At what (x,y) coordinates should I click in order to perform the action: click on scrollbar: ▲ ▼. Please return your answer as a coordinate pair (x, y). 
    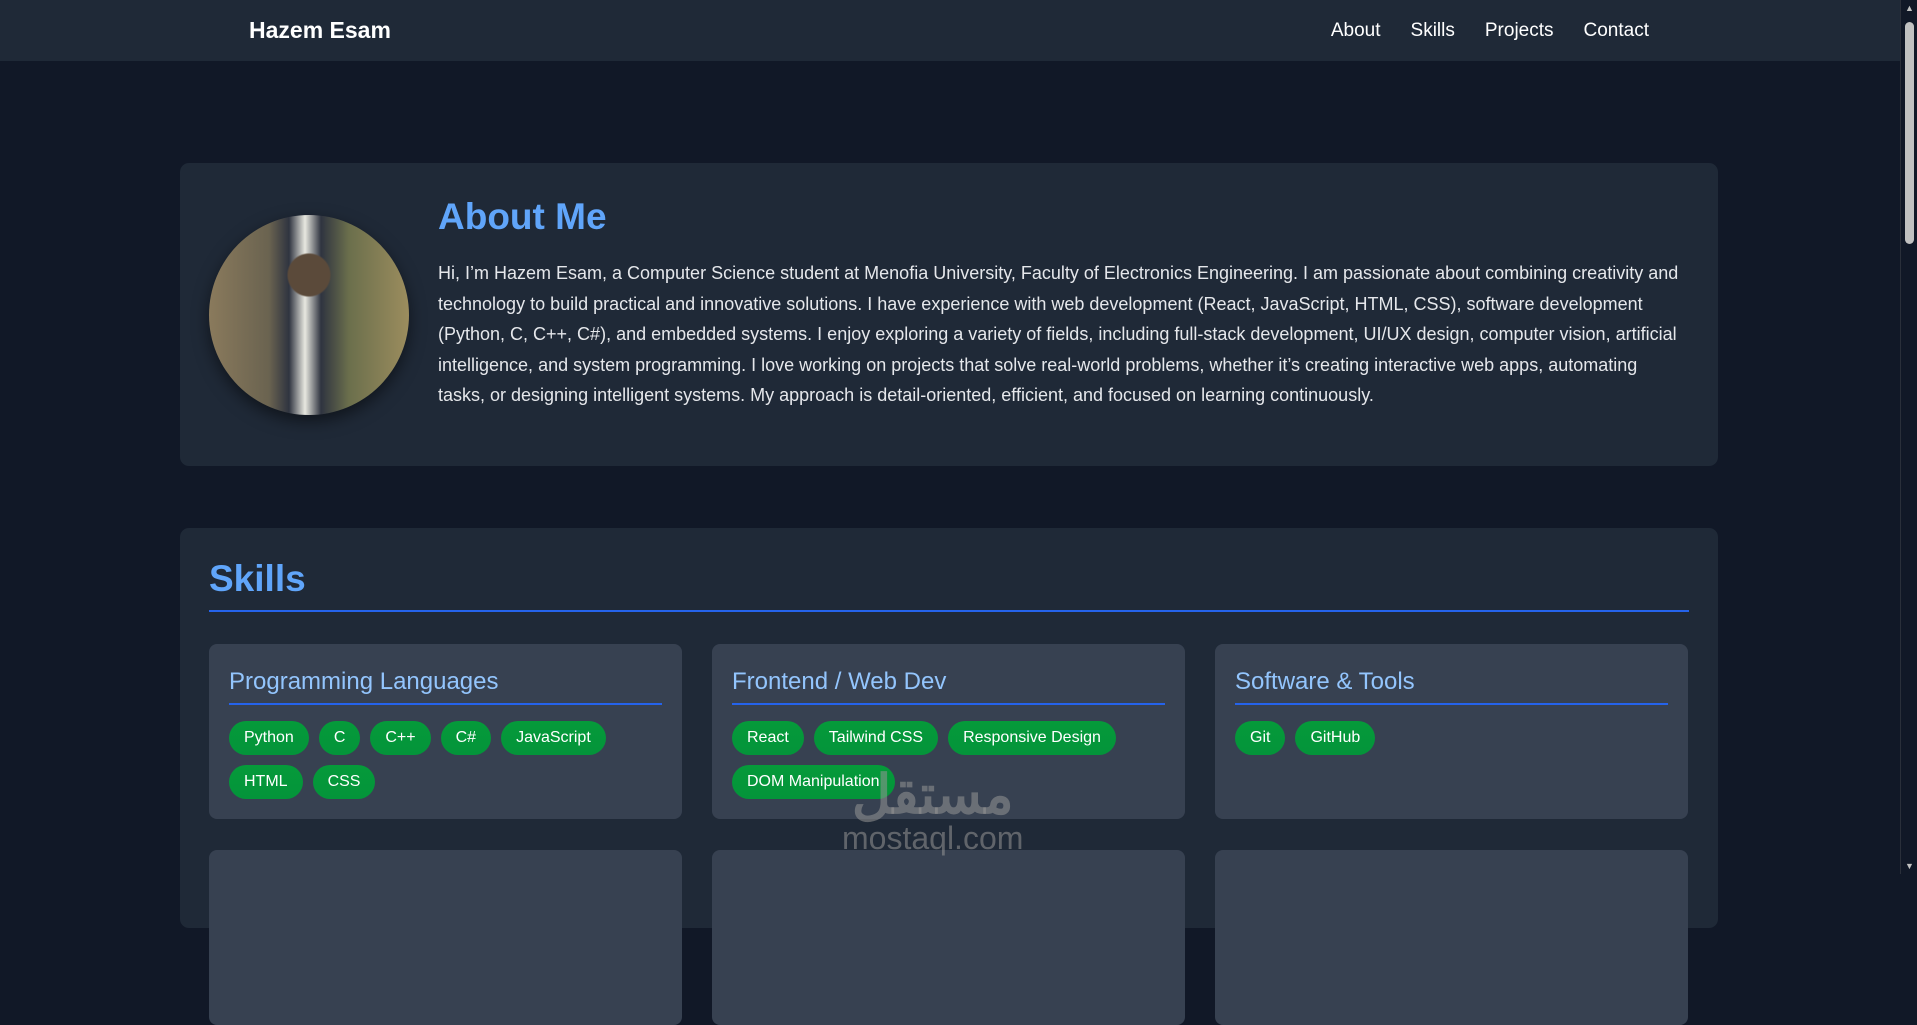
    Looking at the image, I should click on (1908, 437).